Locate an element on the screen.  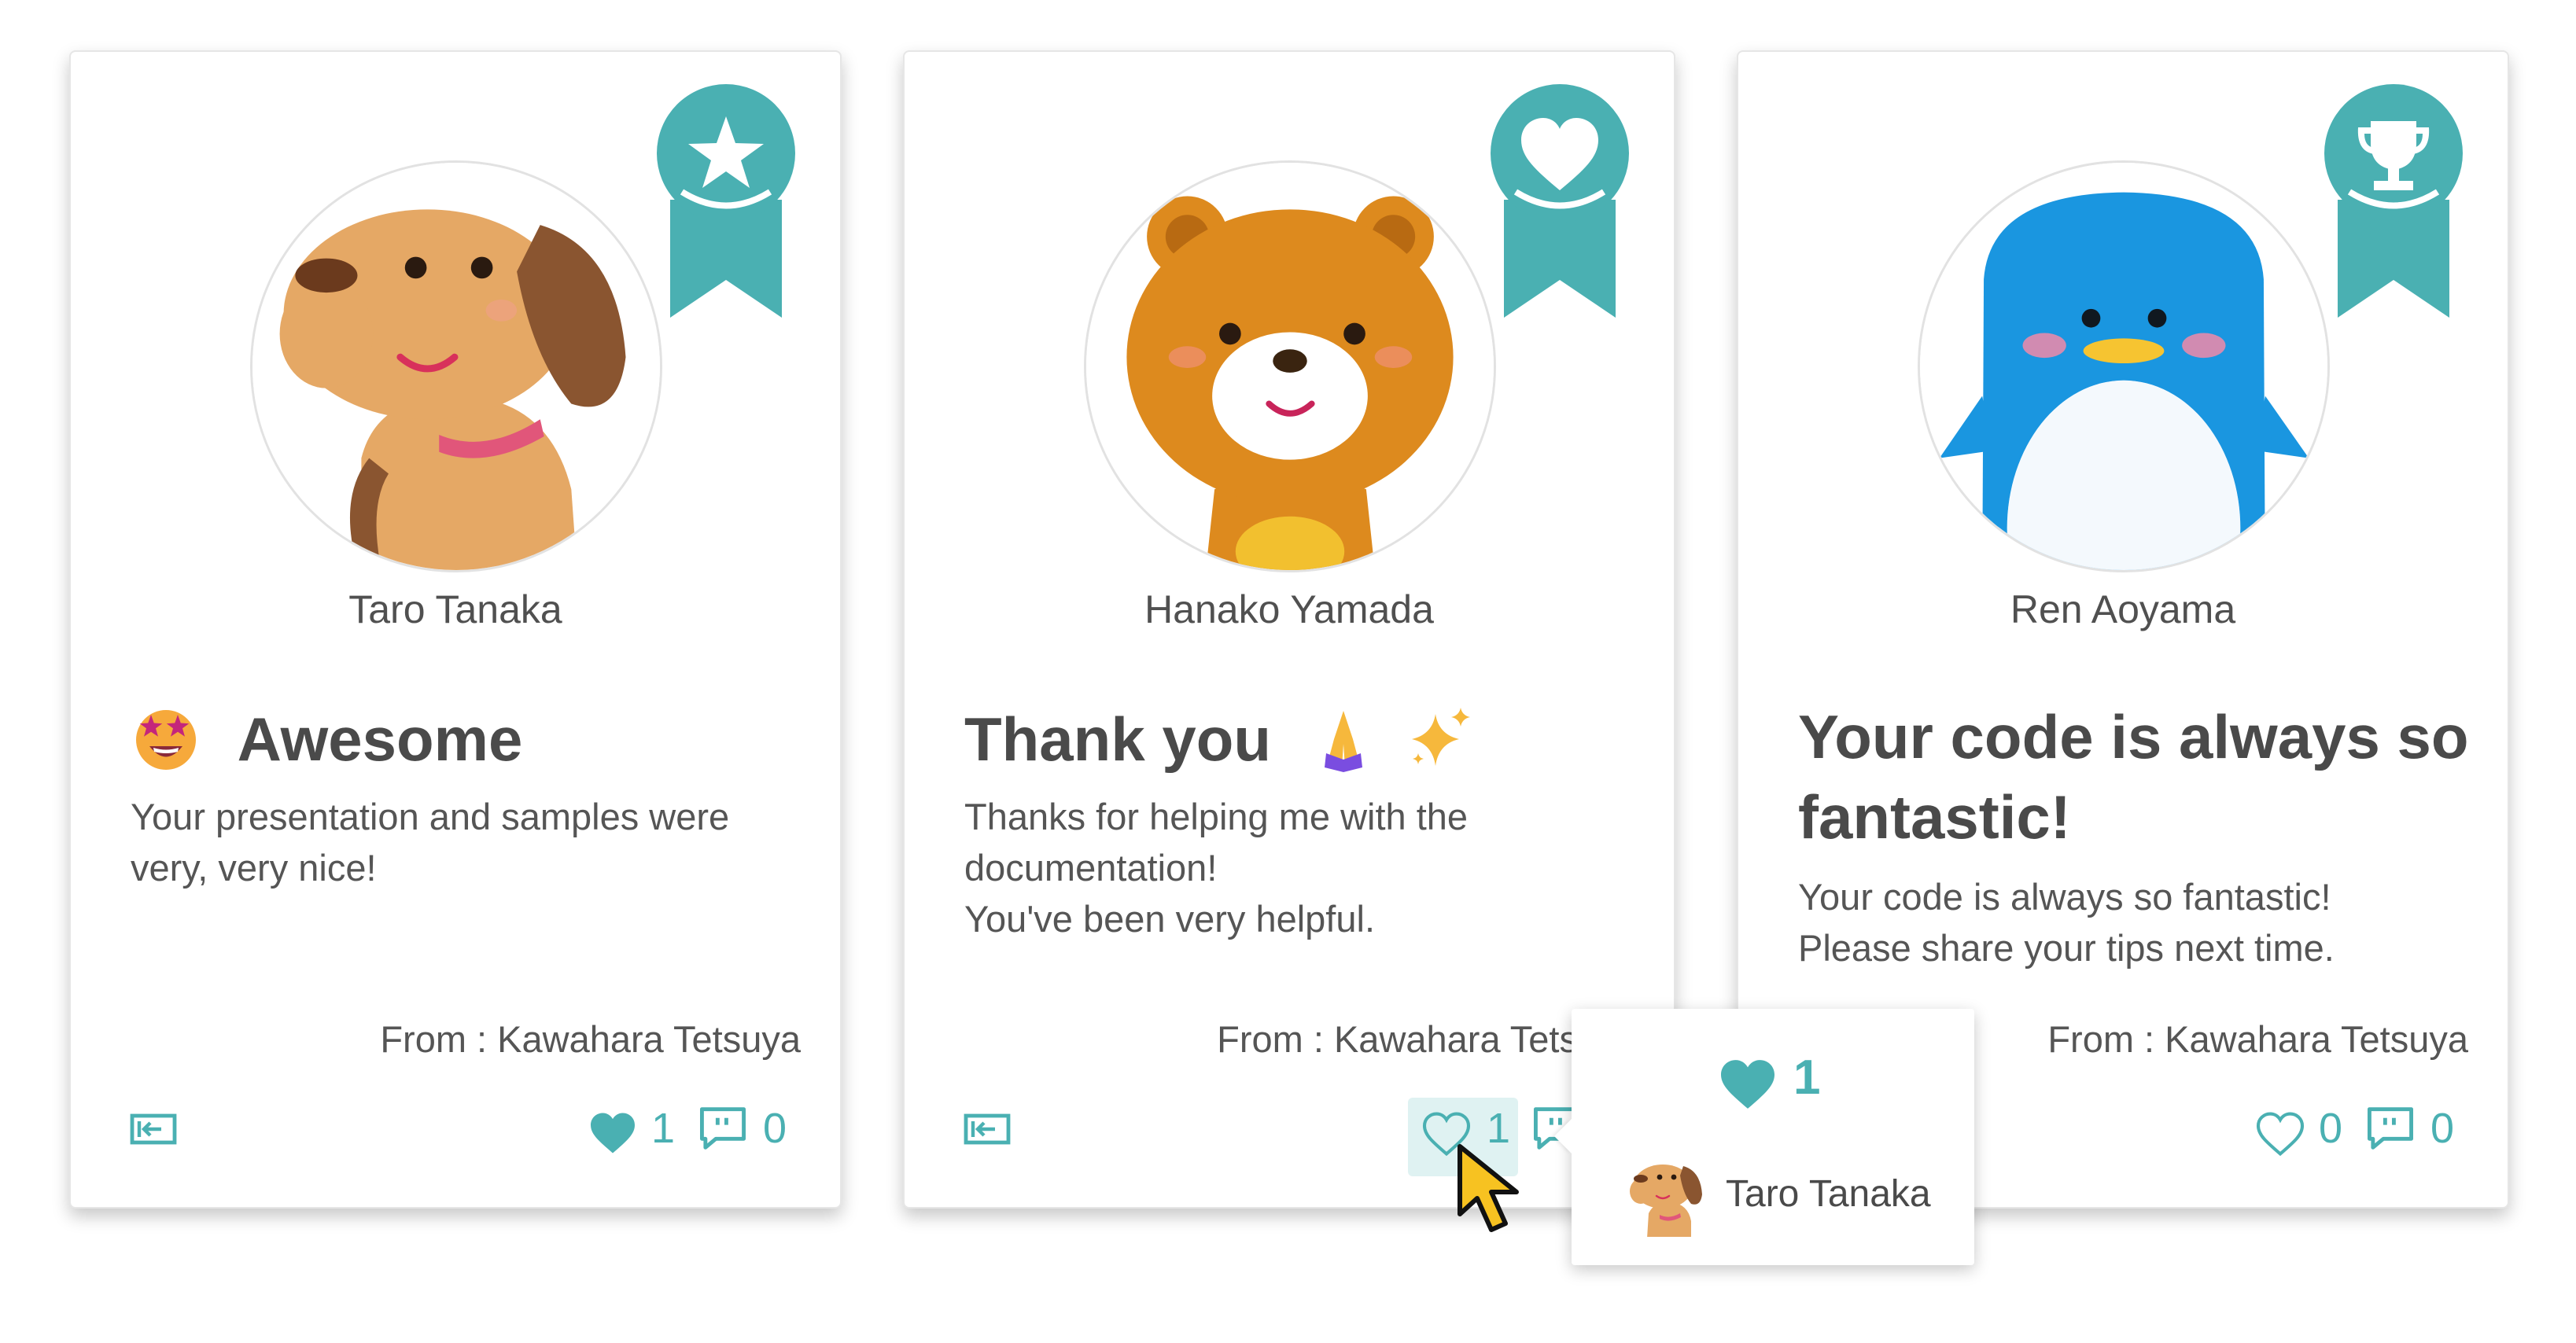
recipient-name: Ren Aoyama is located at coordinates (2123, 609).